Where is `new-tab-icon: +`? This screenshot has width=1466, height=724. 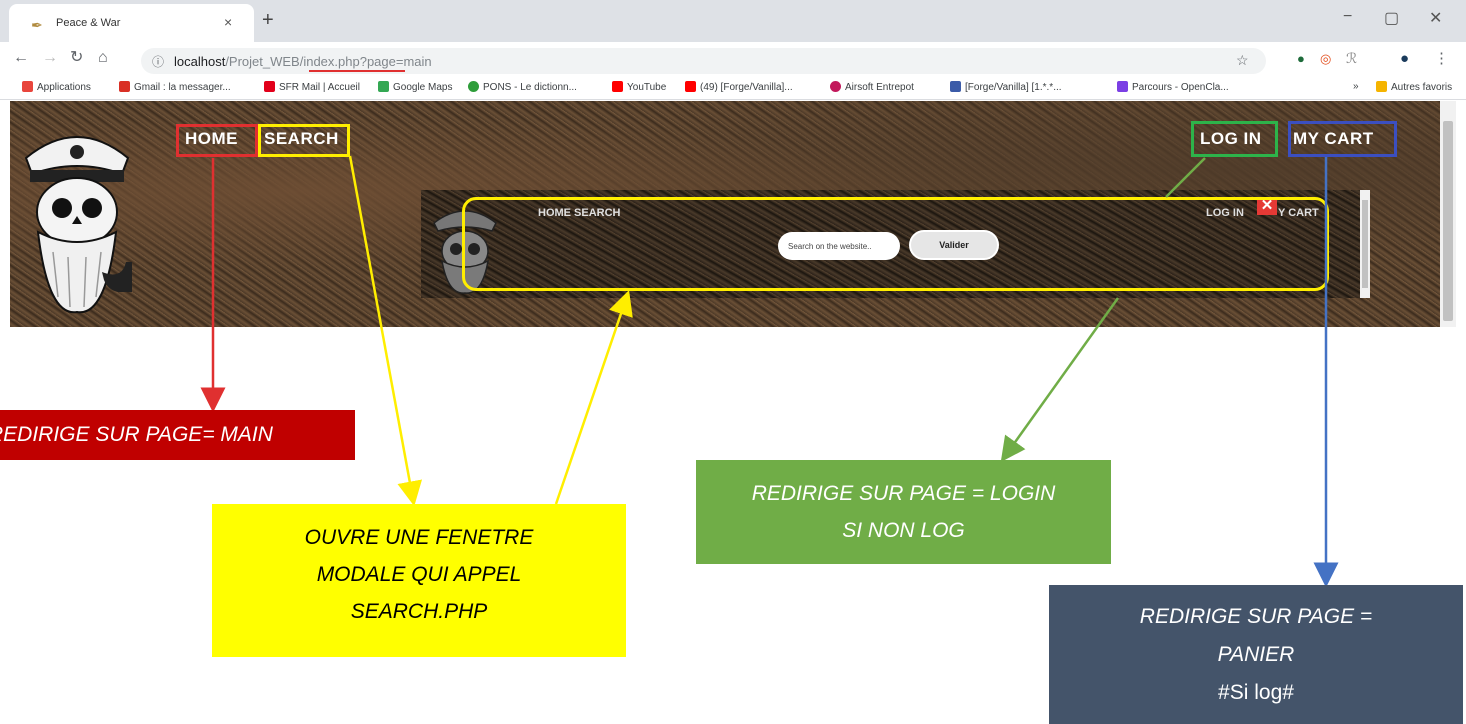 new-tab-icon: + is located at coordinates (268, 20).